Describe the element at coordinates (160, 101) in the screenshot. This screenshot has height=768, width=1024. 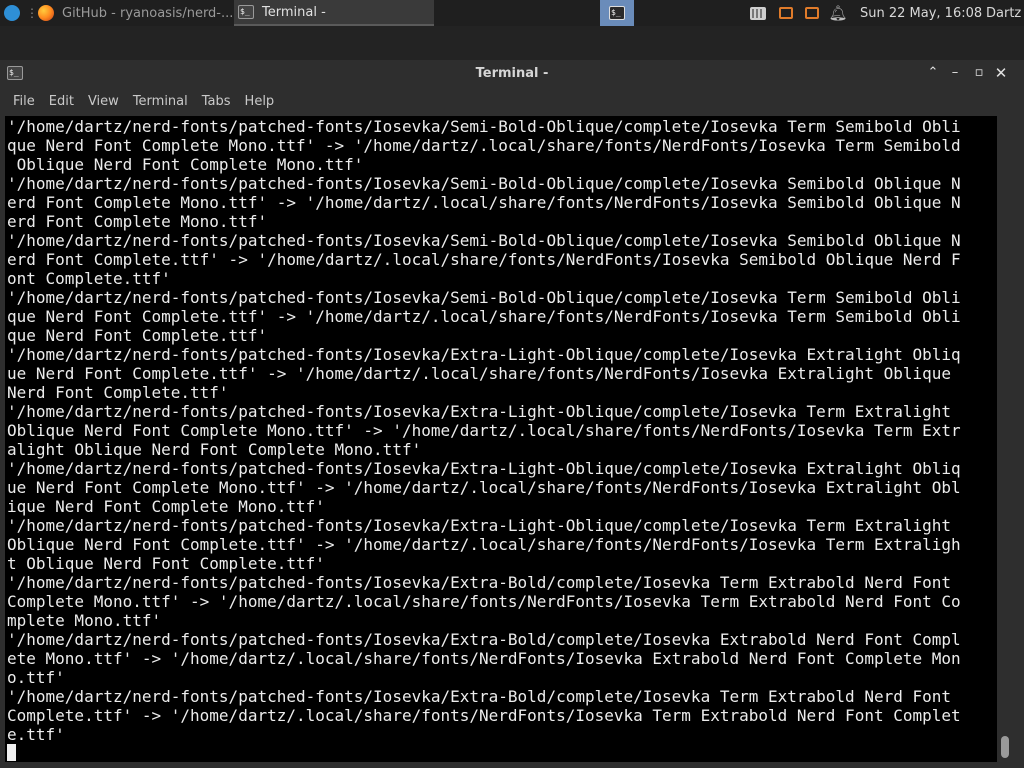
I see `menu-terminal: Terminal` at that location.